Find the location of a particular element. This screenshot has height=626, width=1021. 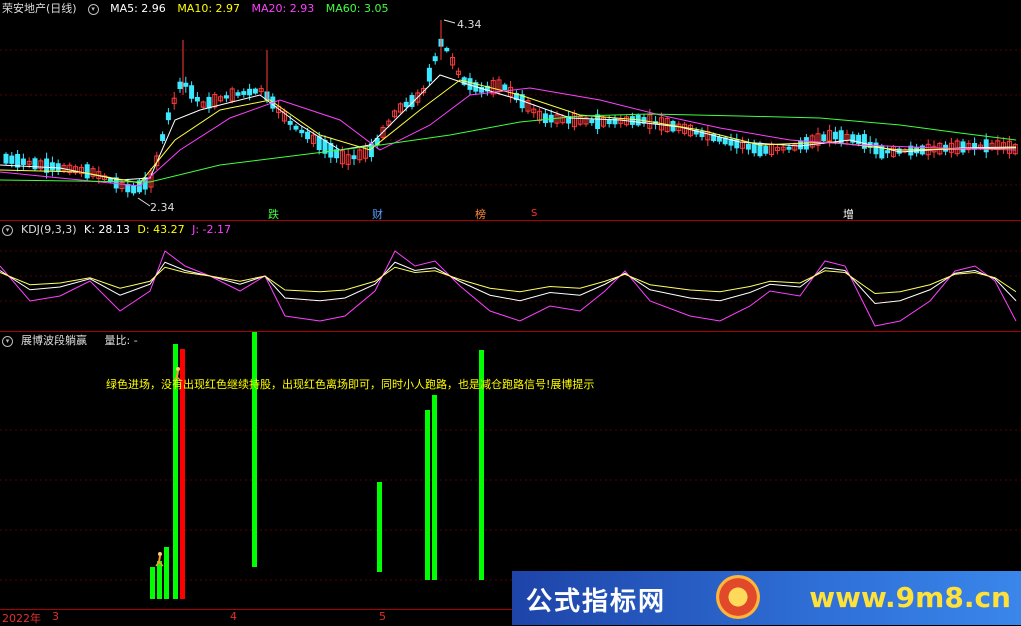

high-pointer is located at coordinates (449, 21).